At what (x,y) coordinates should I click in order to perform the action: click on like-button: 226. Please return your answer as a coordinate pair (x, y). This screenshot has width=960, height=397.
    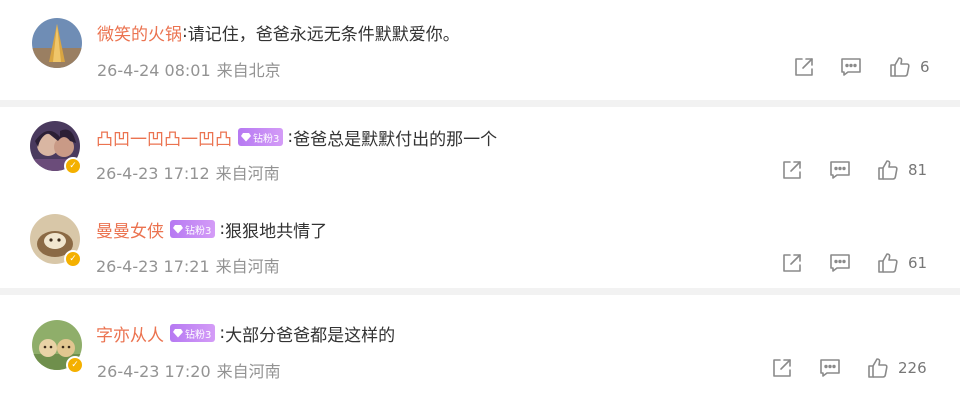
    Looking at the image, I should click on (896, 368).